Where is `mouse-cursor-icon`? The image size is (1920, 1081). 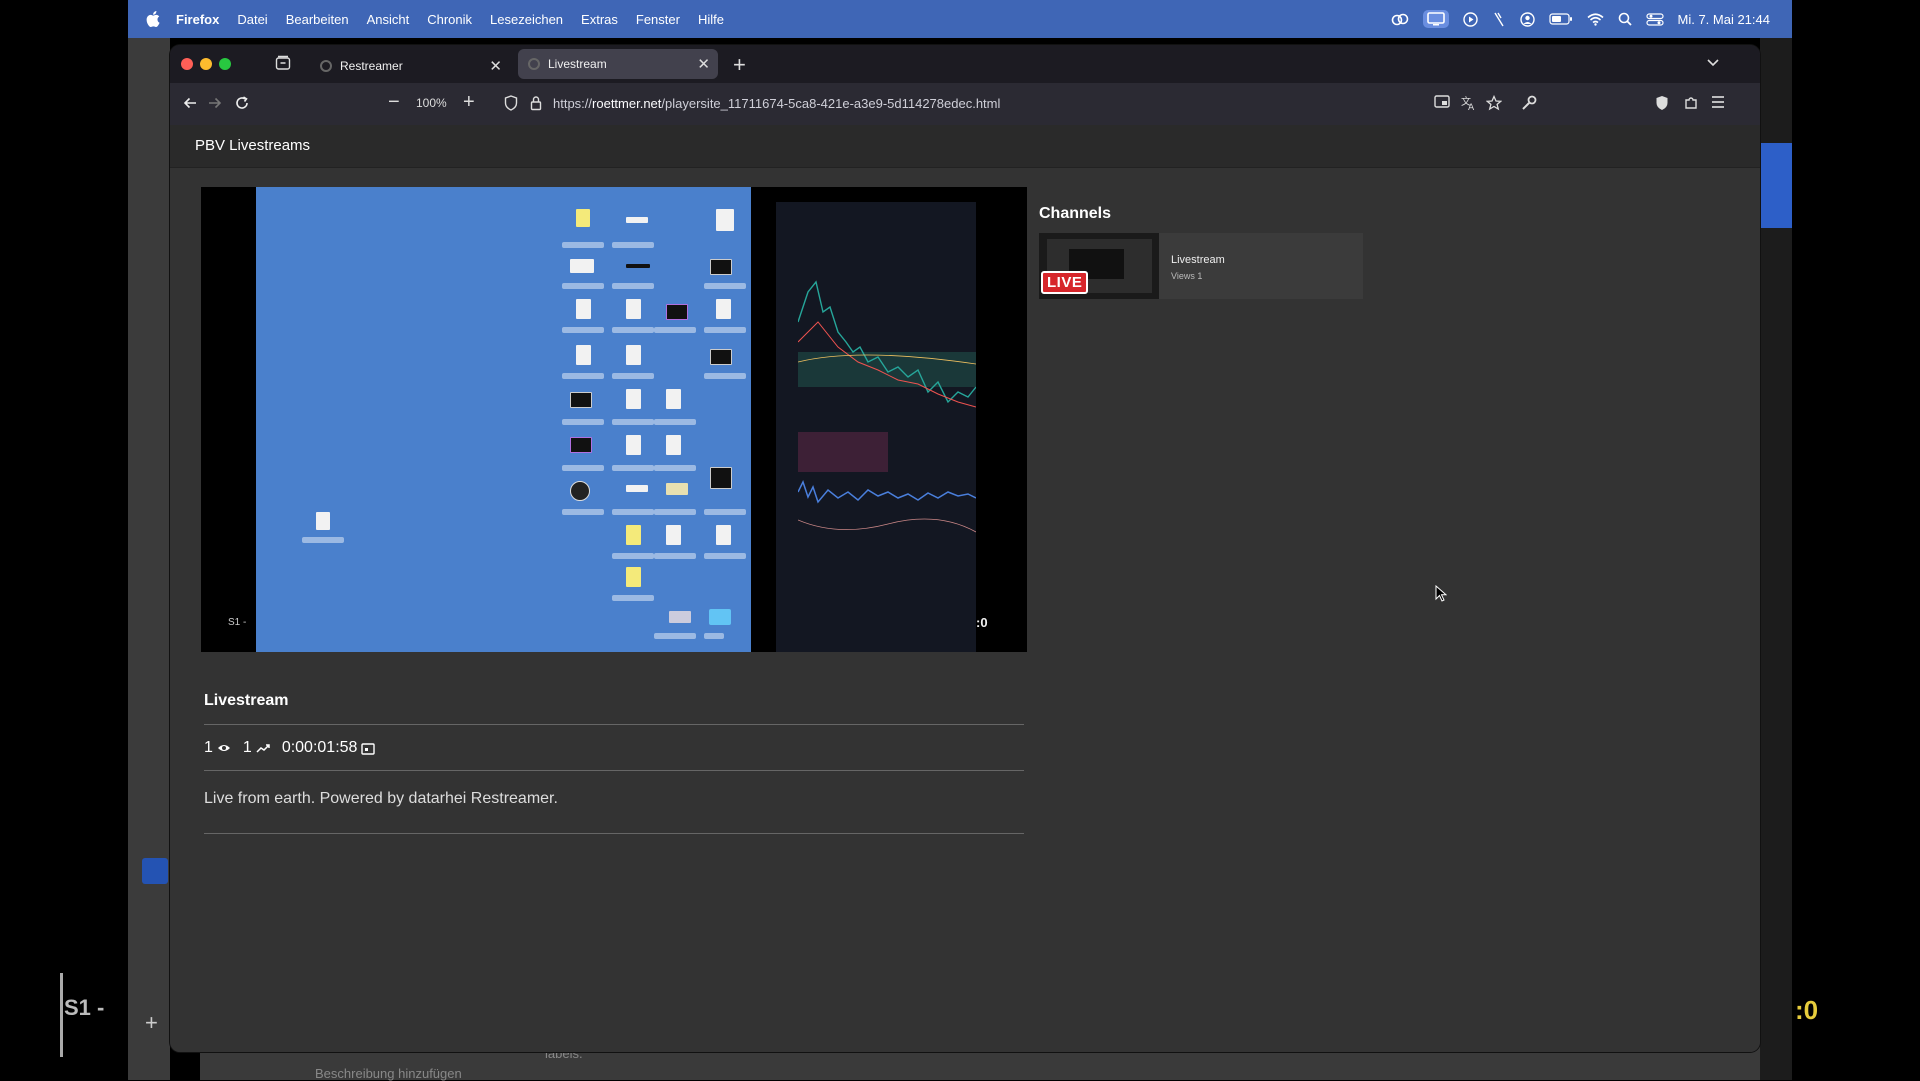
mouse-cursor-icon is located at coordinates (1441, 593).